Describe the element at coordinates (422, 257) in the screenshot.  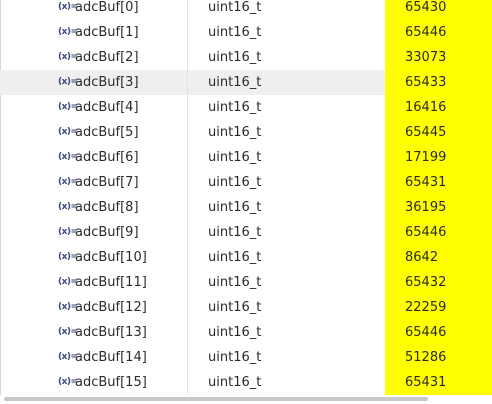
I see `variable-value: 8642` at that location.